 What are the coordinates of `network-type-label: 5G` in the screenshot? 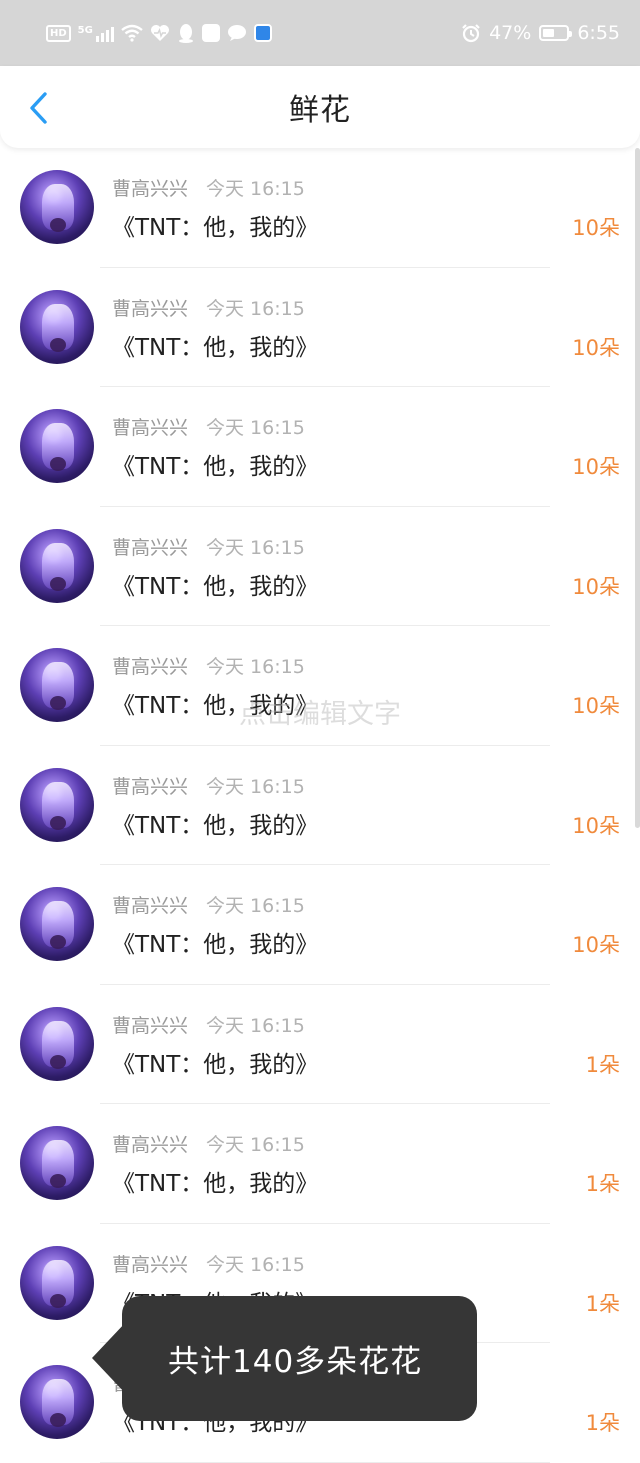 It's located at (85, 30).